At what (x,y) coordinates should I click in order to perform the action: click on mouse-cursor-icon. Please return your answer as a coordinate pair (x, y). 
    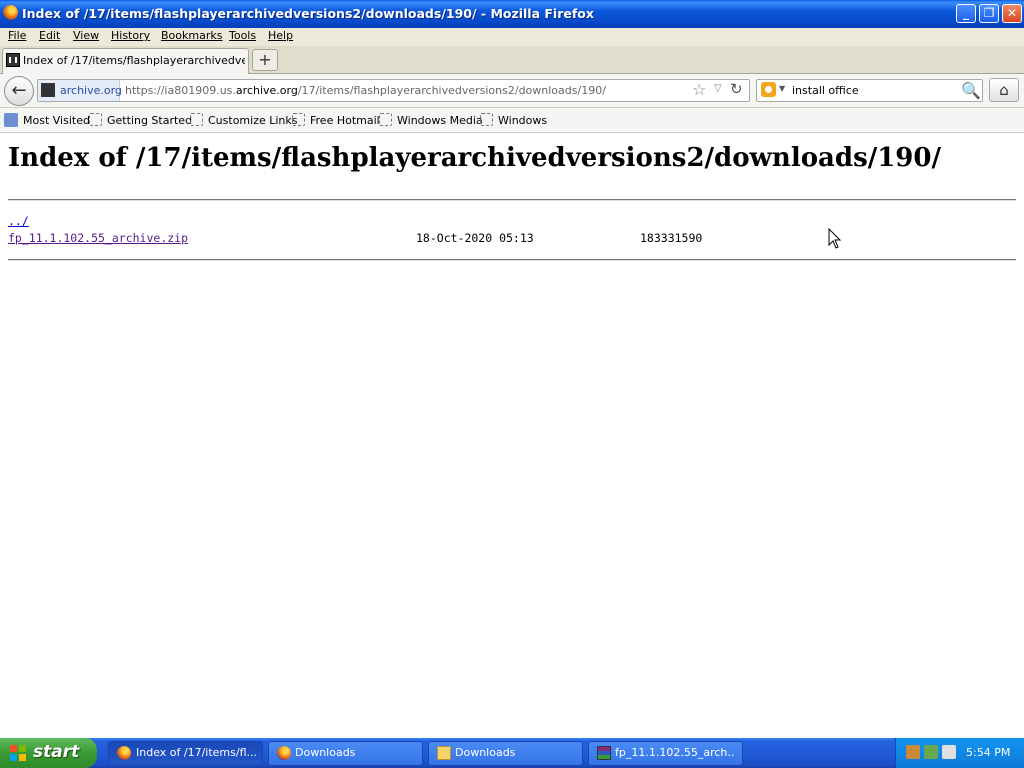
    Looking at the image, I should click on (835, 238).